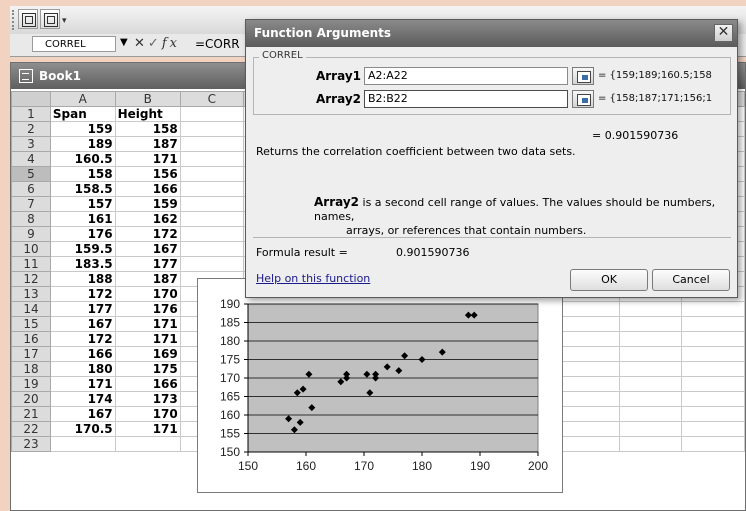 The image size is (746, 511). Describe the element at coordinates (82, 219) in the screenshot. I see `cell-a: 161` at that location.